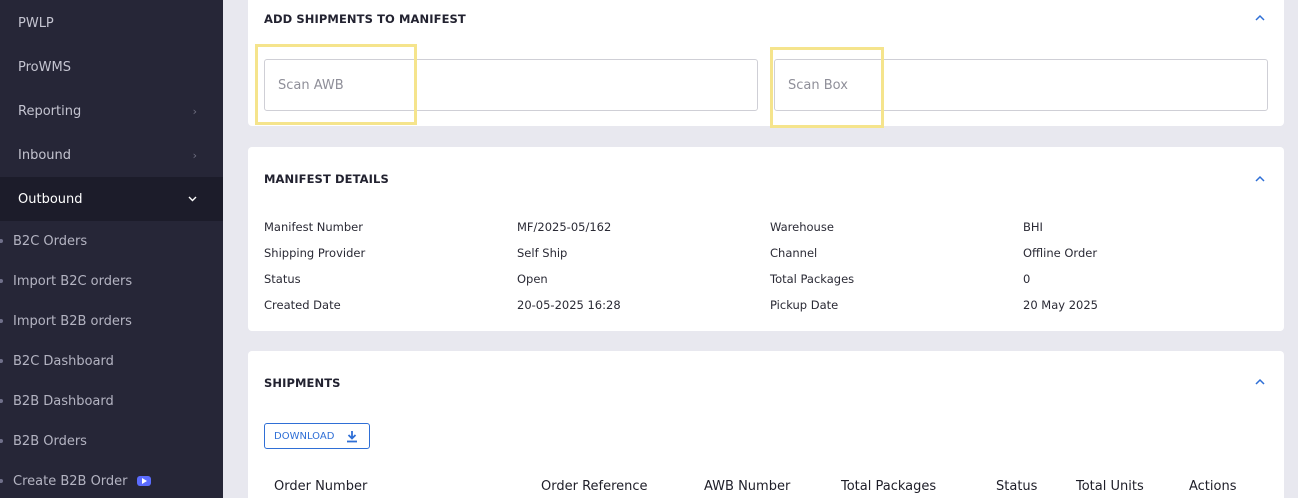  I want to click on detail-label: Shipping Provider, so click(315, 253).